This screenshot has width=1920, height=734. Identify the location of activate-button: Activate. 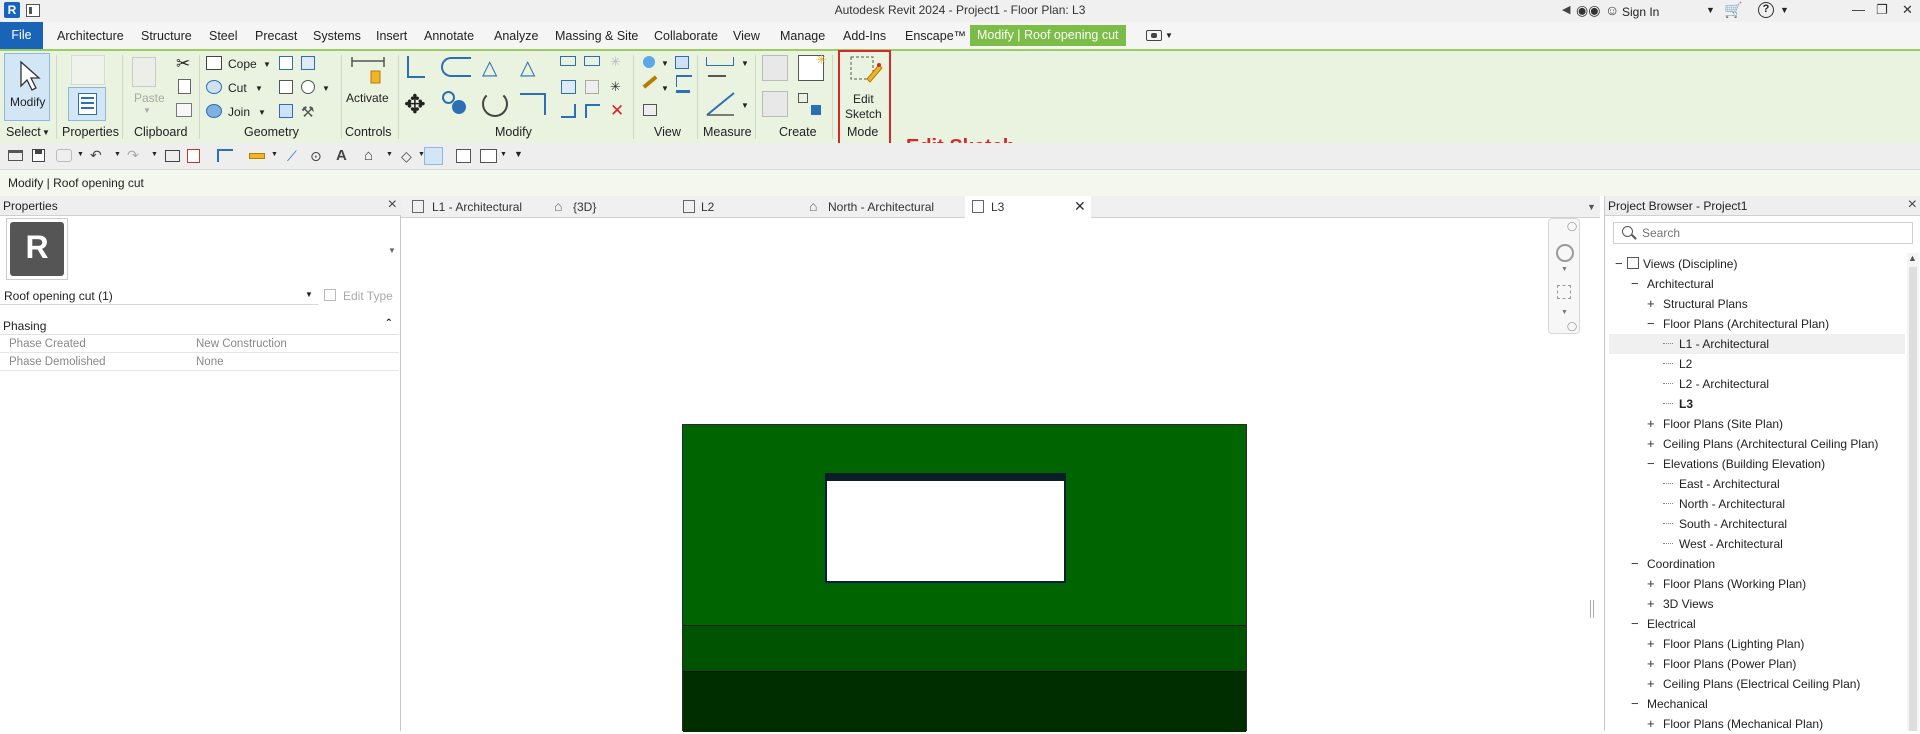
(367, 98).